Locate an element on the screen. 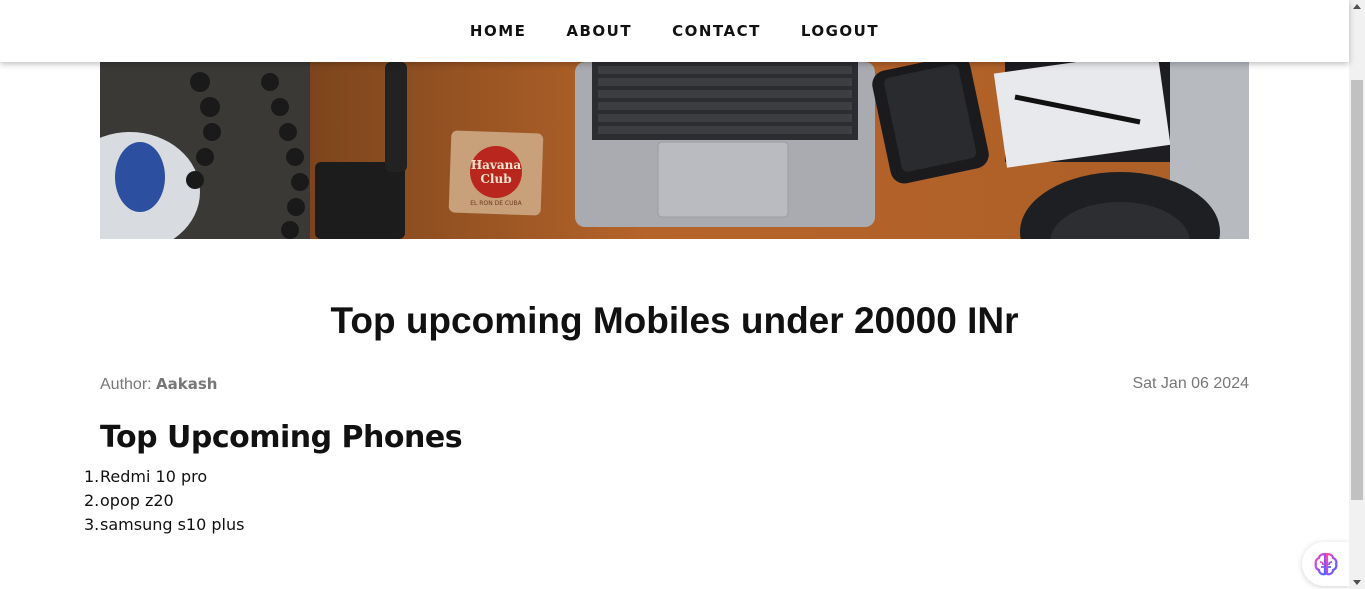 This screenshot has width=1365, height=589. list-item-text: Redmi 10 pro is located at coordinates (154, 476).